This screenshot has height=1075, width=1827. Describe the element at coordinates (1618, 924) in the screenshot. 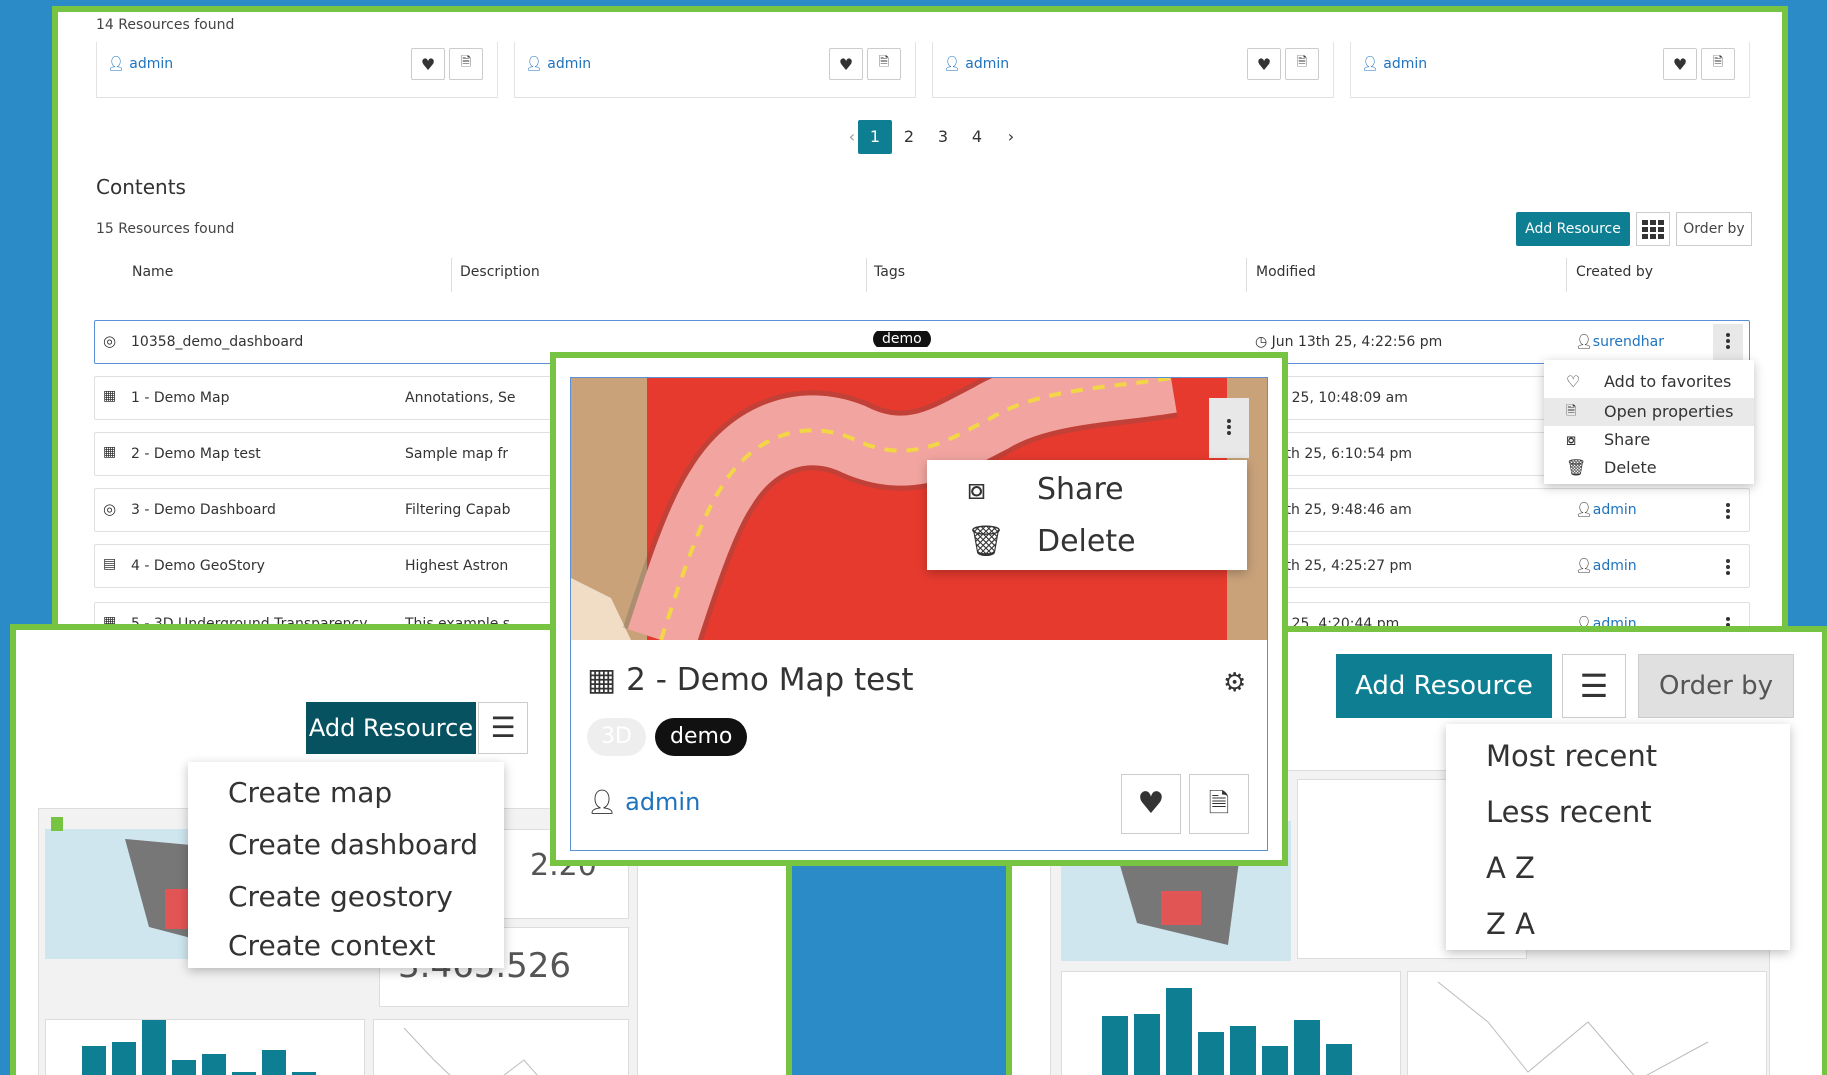

I see `menu-item-z-a: Z A` at that location.